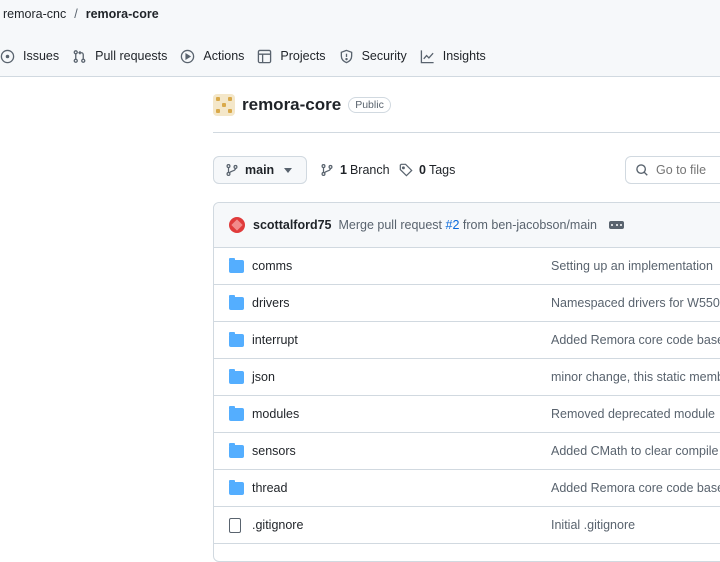 The height and width of the screenshot is (562, 720). I want to click on table-icon, so click(265, 56).